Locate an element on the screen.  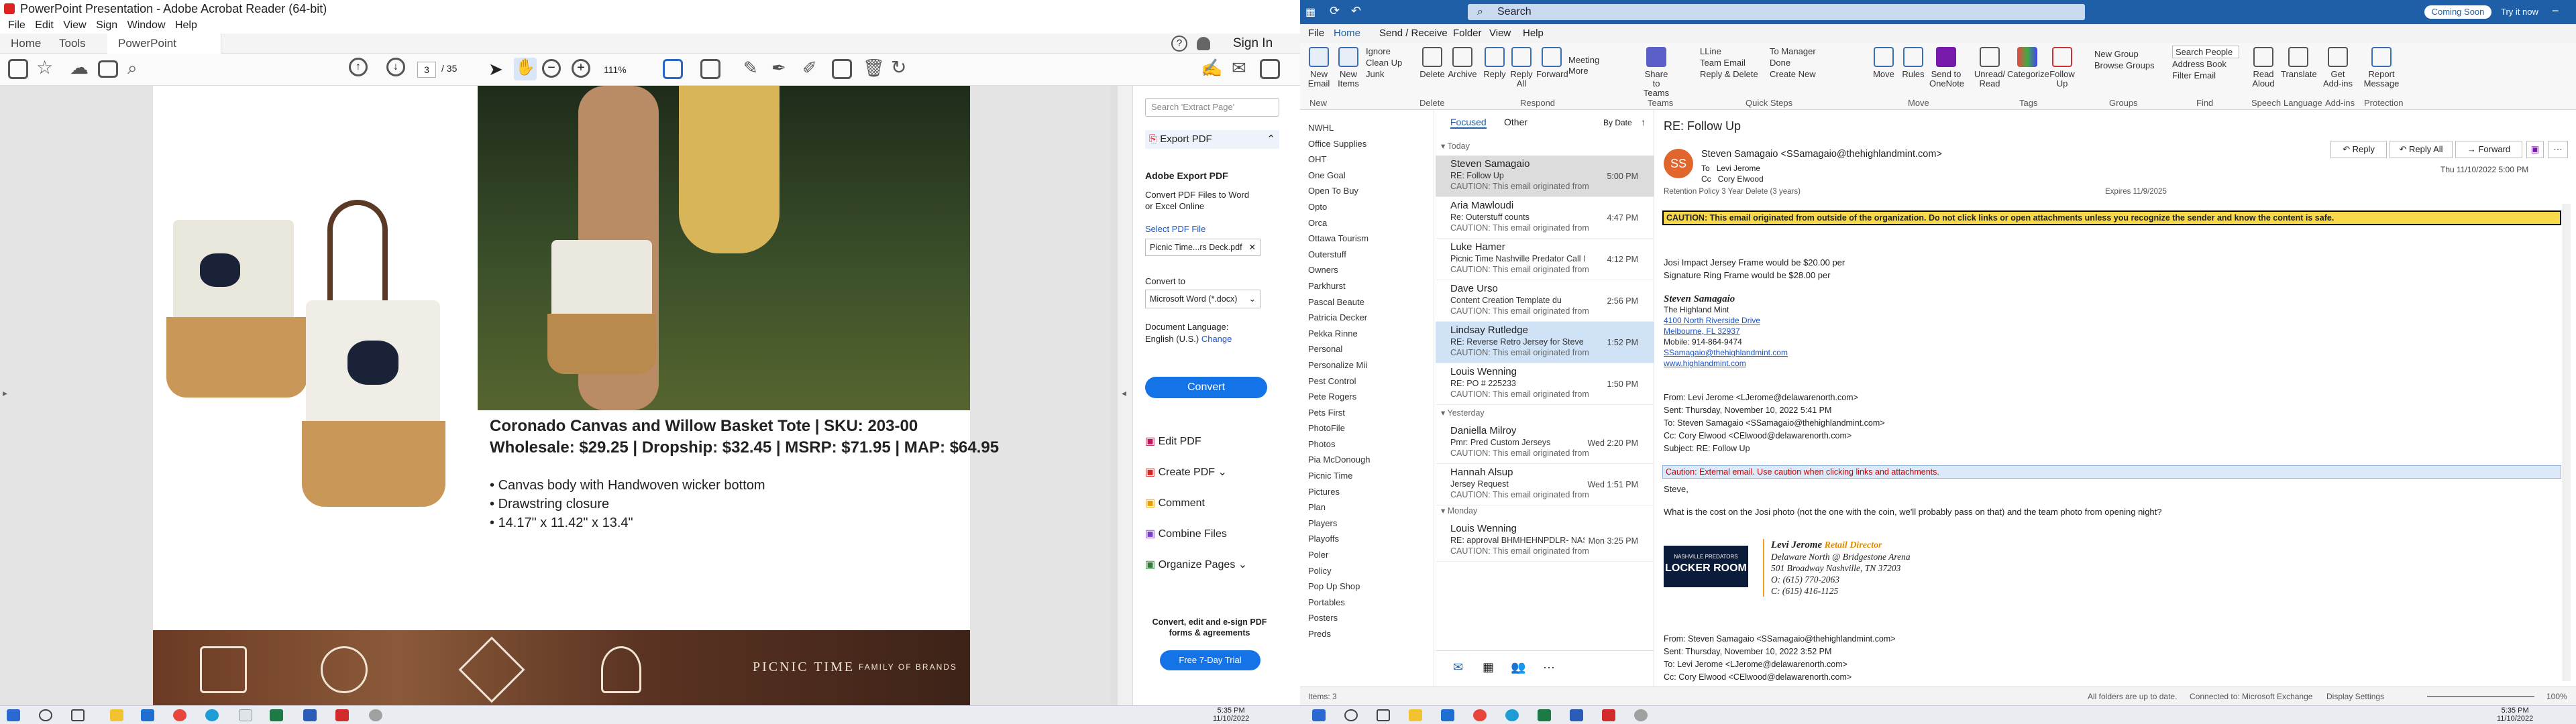
move-button: Move is located at coordinates (1883, 63).